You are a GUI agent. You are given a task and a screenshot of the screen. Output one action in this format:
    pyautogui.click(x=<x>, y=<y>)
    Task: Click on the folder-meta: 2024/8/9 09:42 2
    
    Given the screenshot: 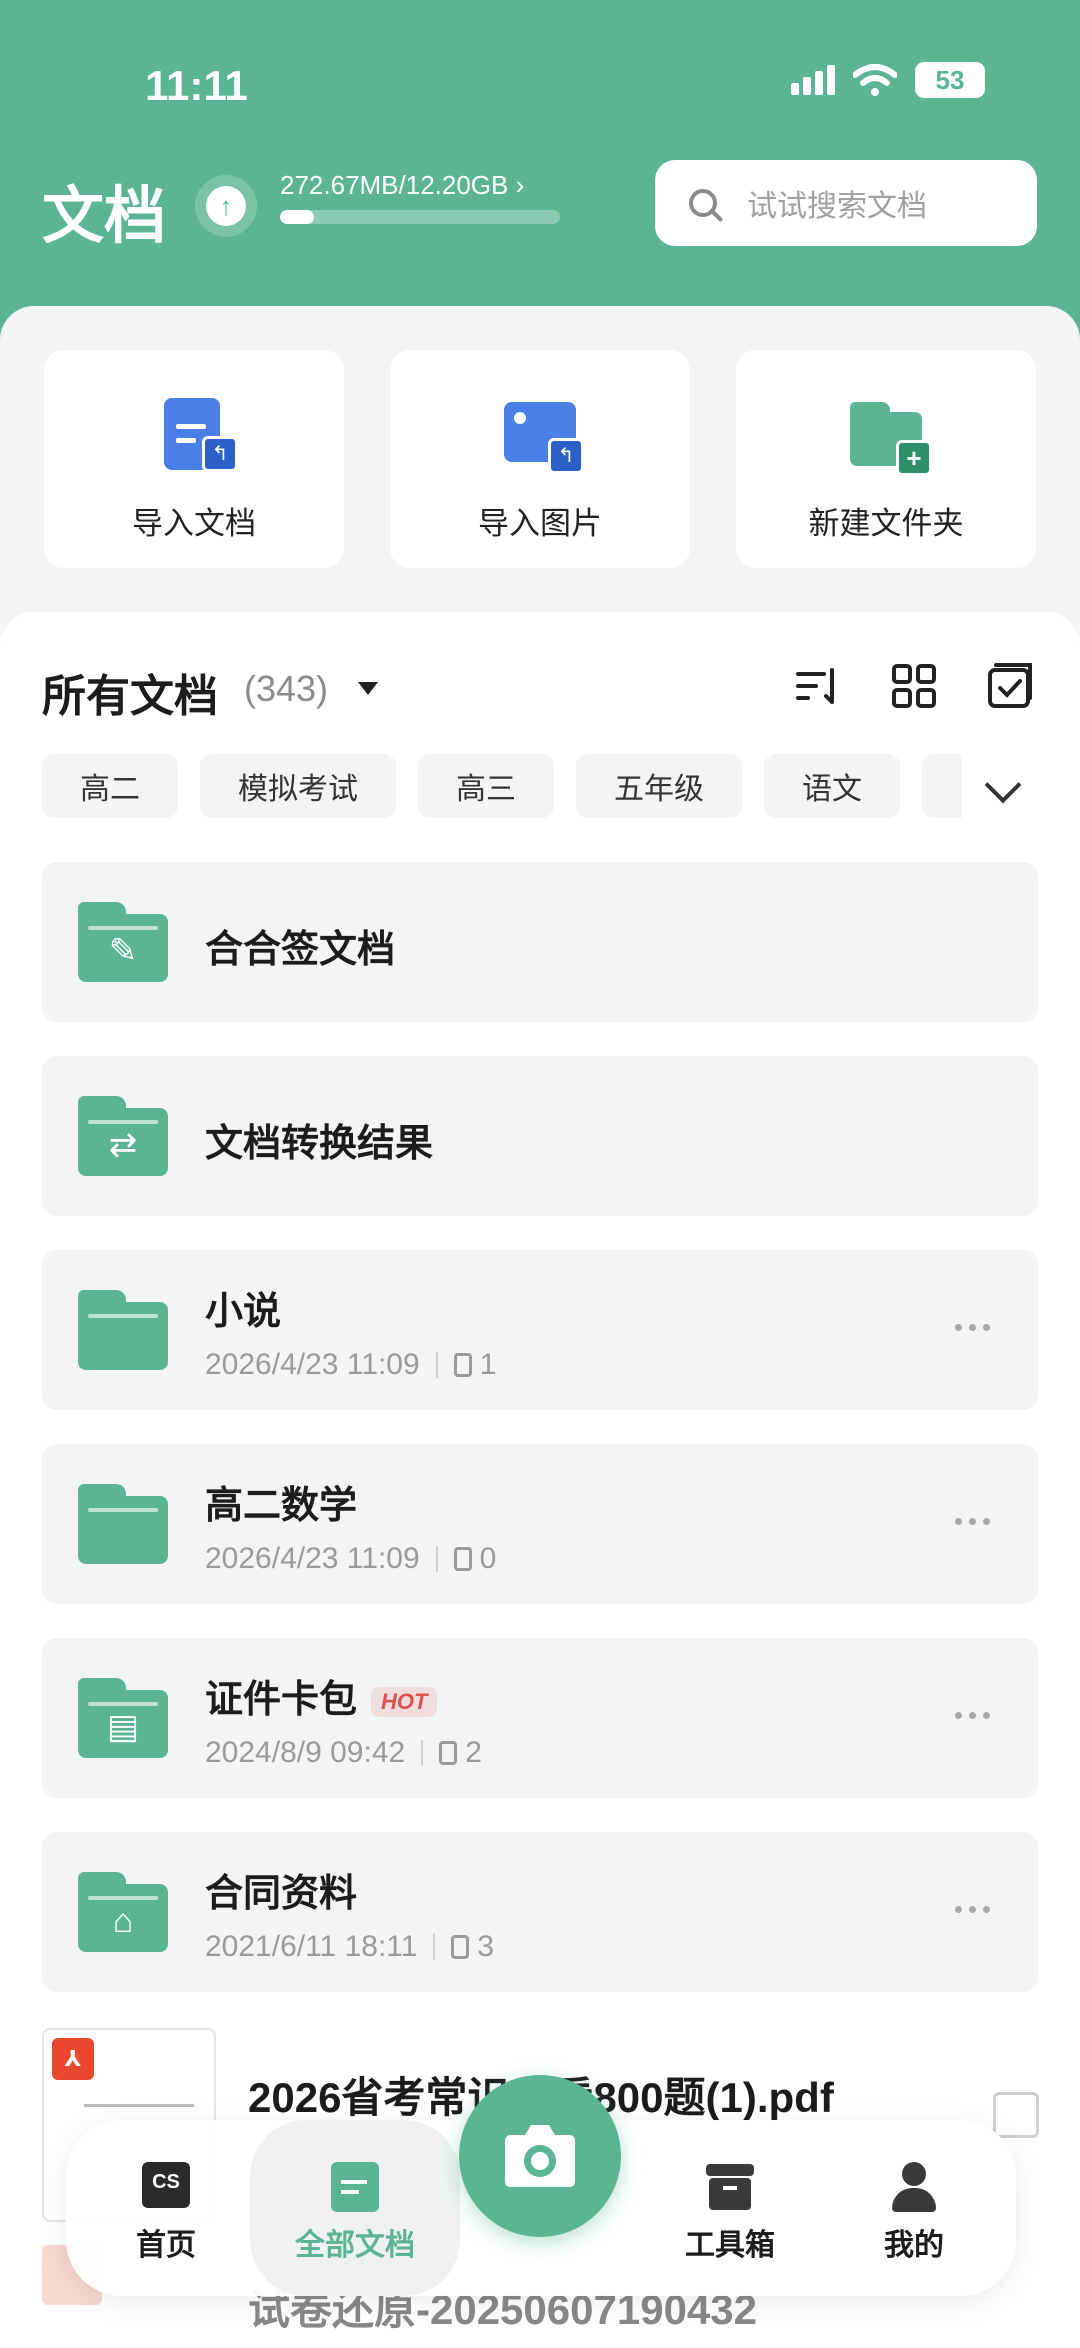 What is the action you would take?
    pyautogui.click(x=343, y=1753)
    